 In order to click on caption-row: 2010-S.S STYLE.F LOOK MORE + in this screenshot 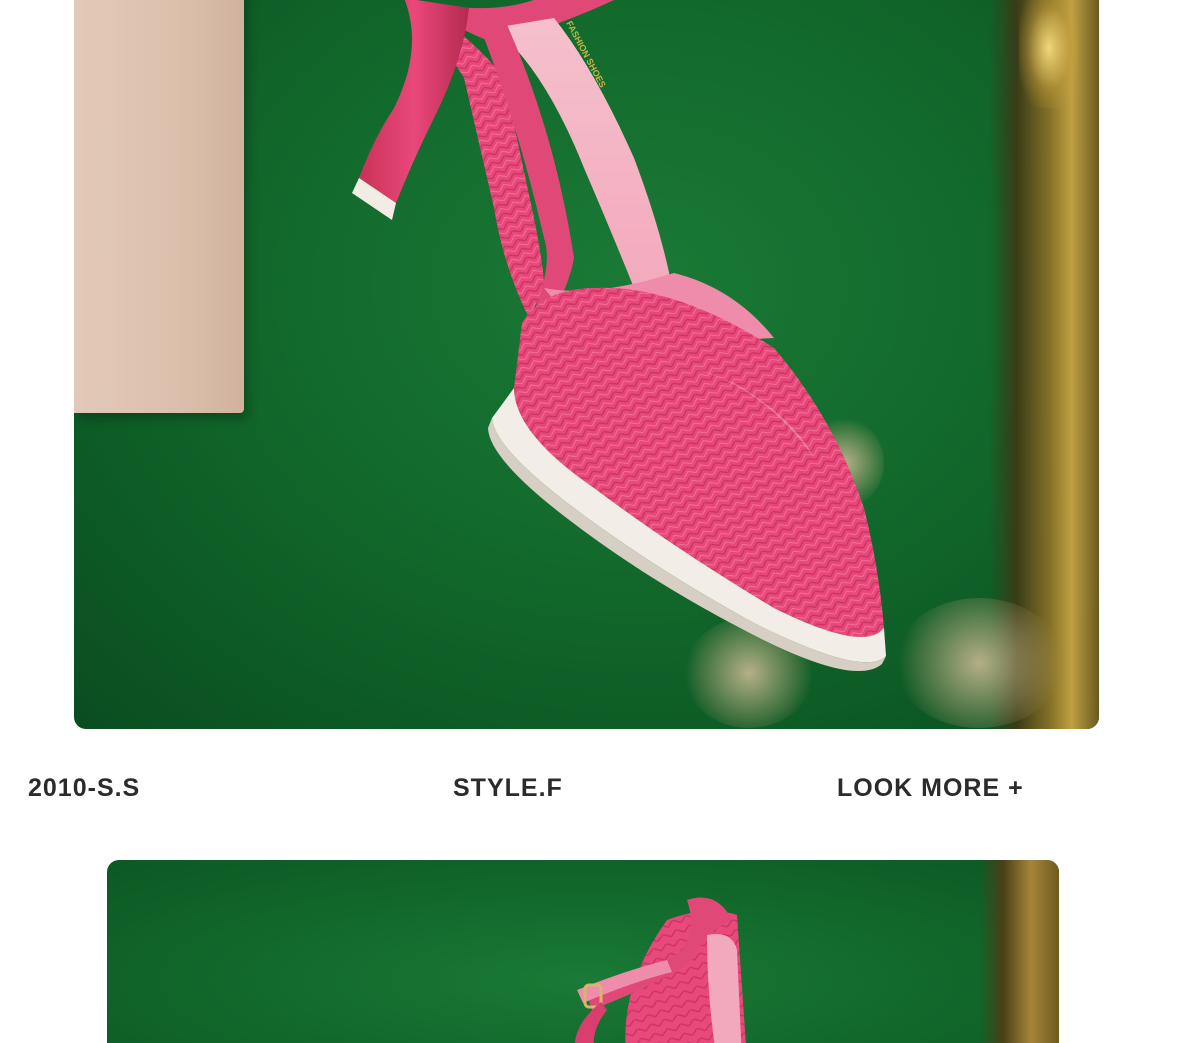, I will do `click(600, 788)`.